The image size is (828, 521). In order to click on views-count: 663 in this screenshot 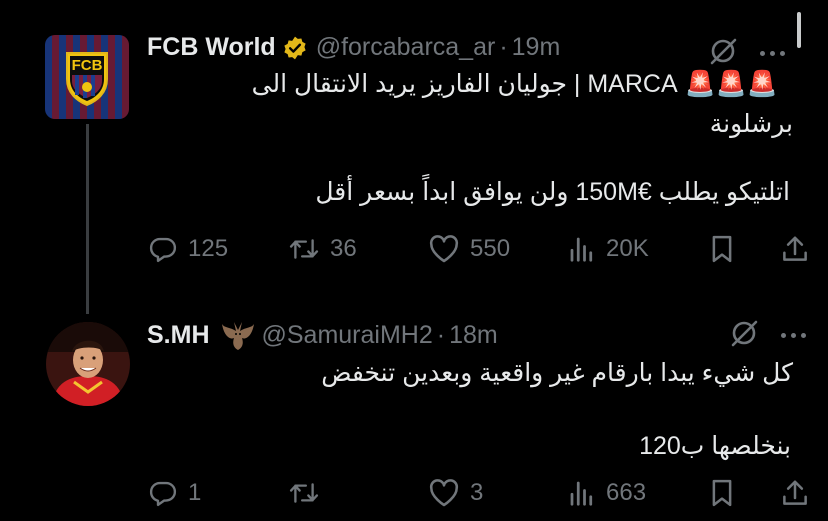, I will do `click(626, 492)`.